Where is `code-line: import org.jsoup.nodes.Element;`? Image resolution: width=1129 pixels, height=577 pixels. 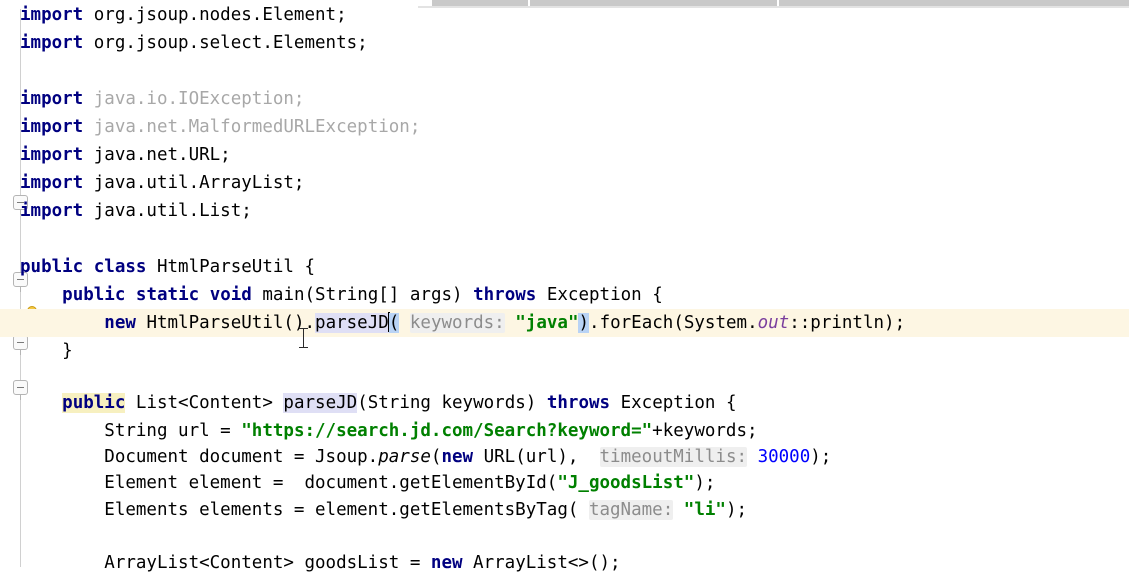 code-line: import org.jsoup.nodes.Element; is located at coordinates (564, 15).